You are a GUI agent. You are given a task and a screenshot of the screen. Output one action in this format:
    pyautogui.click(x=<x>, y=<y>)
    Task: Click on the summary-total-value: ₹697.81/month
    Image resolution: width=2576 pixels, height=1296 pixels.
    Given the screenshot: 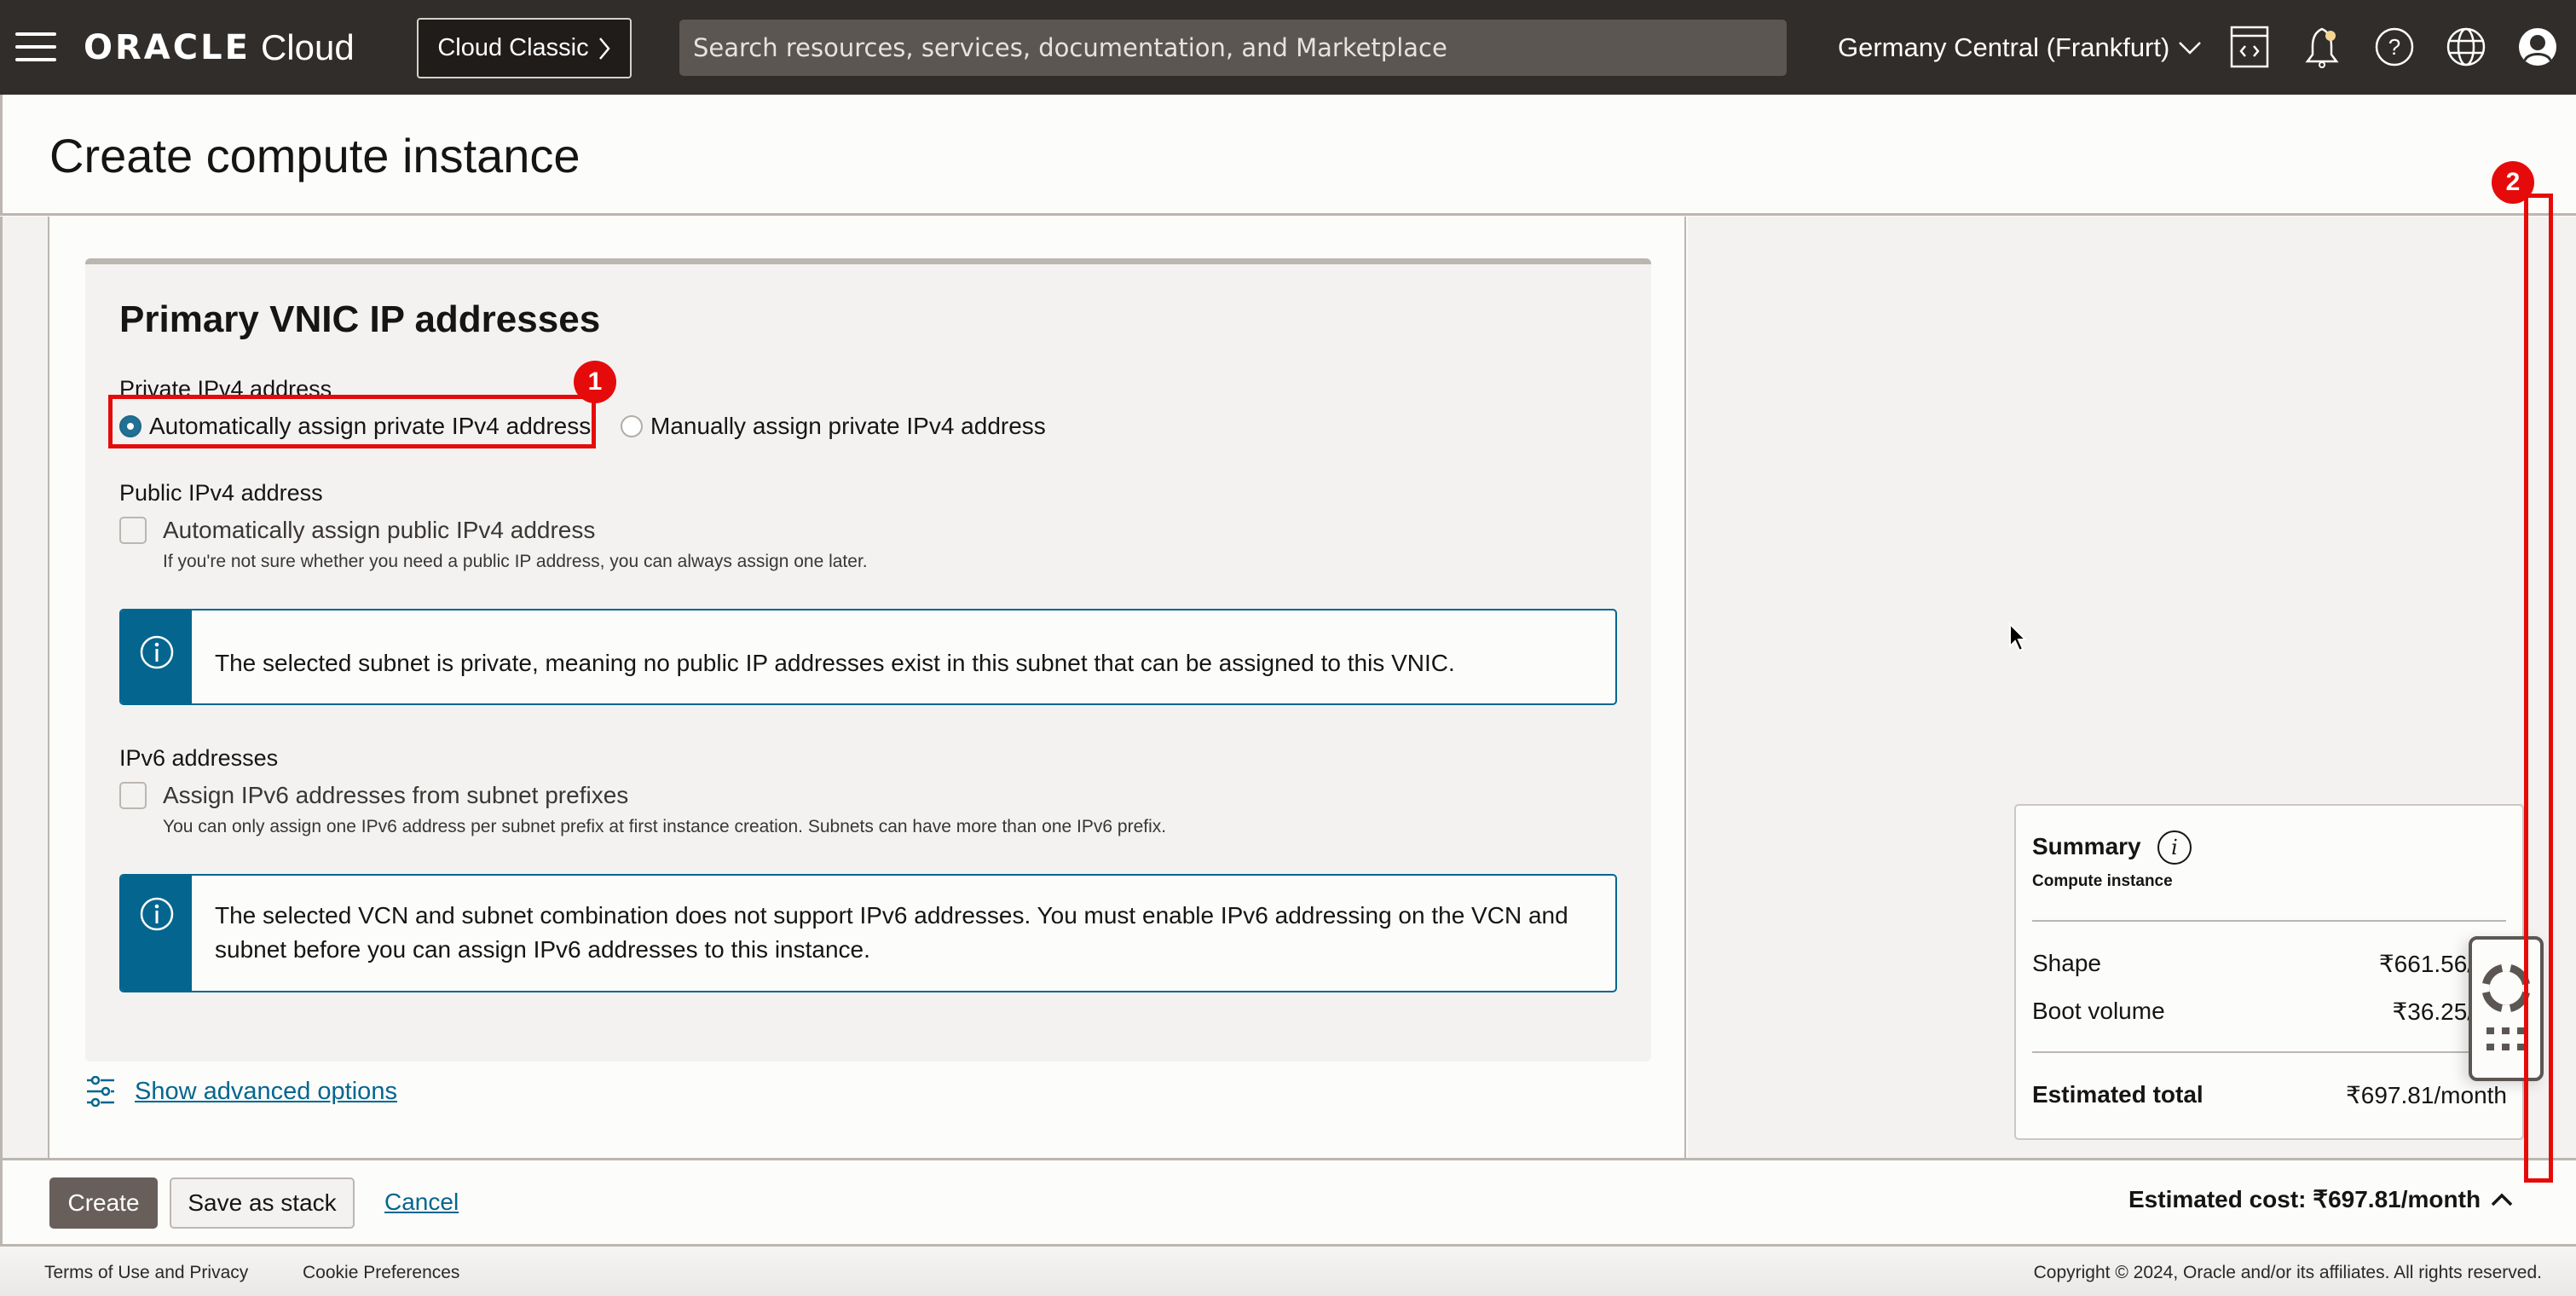 What is the action you would take?
    pyautogui.click(x=2426, y=1095)
    